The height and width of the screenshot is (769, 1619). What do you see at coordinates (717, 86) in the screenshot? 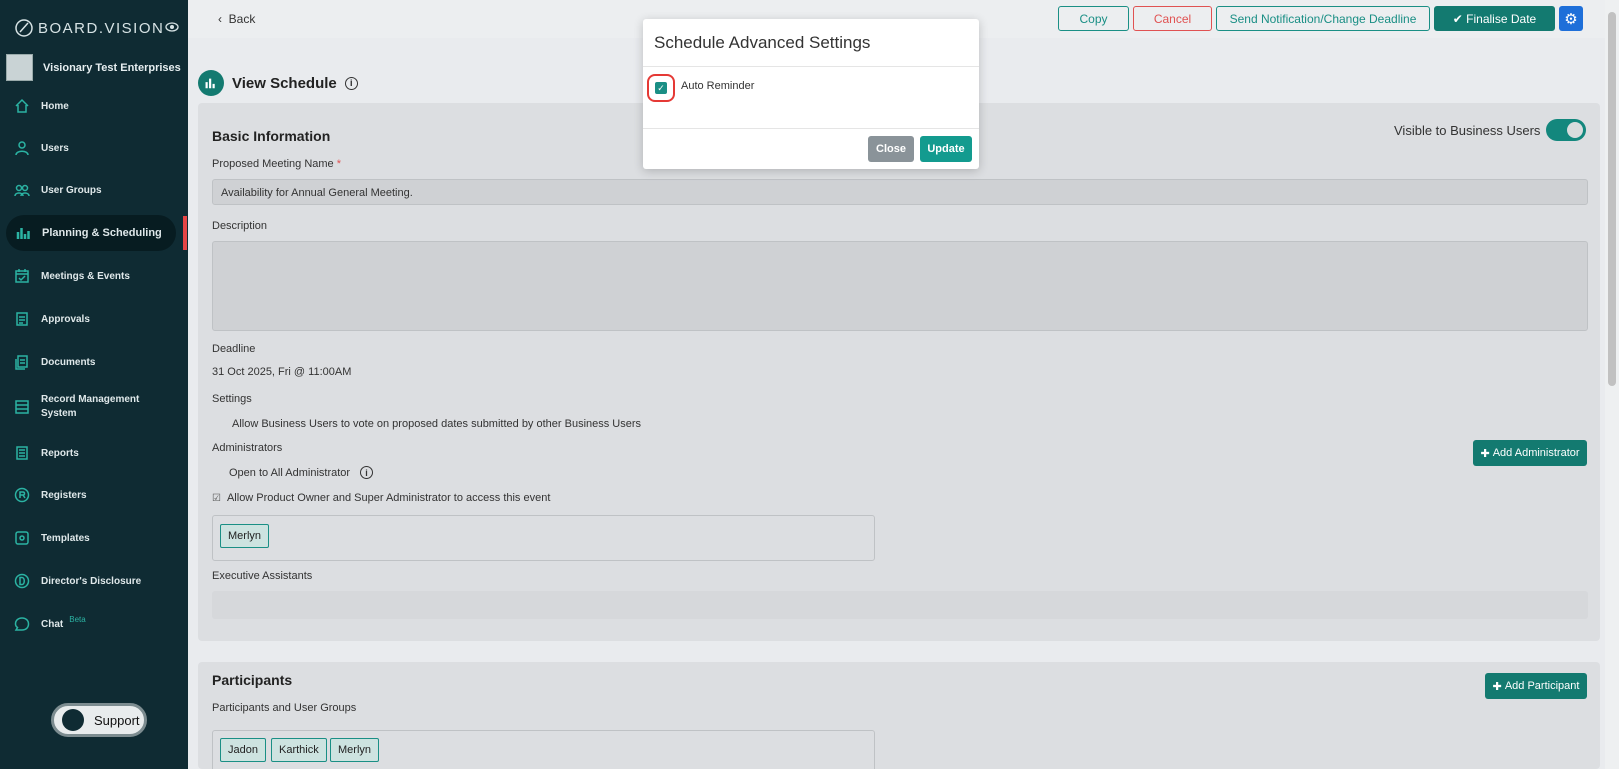
I see `auto-reminder-label: Auto Reminder` at bounding box center [717, 86].